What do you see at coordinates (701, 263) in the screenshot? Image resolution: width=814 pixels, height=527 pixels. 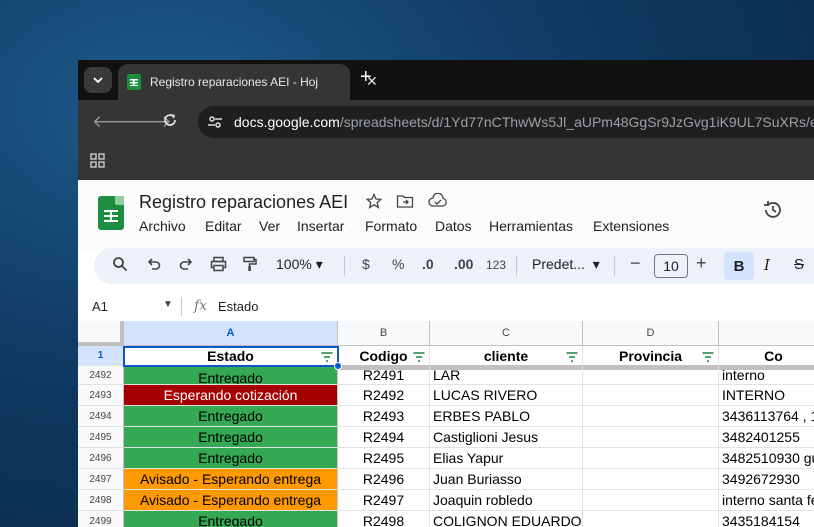 I see `font-size-increase-button: +` at bounding box center [701, 263].